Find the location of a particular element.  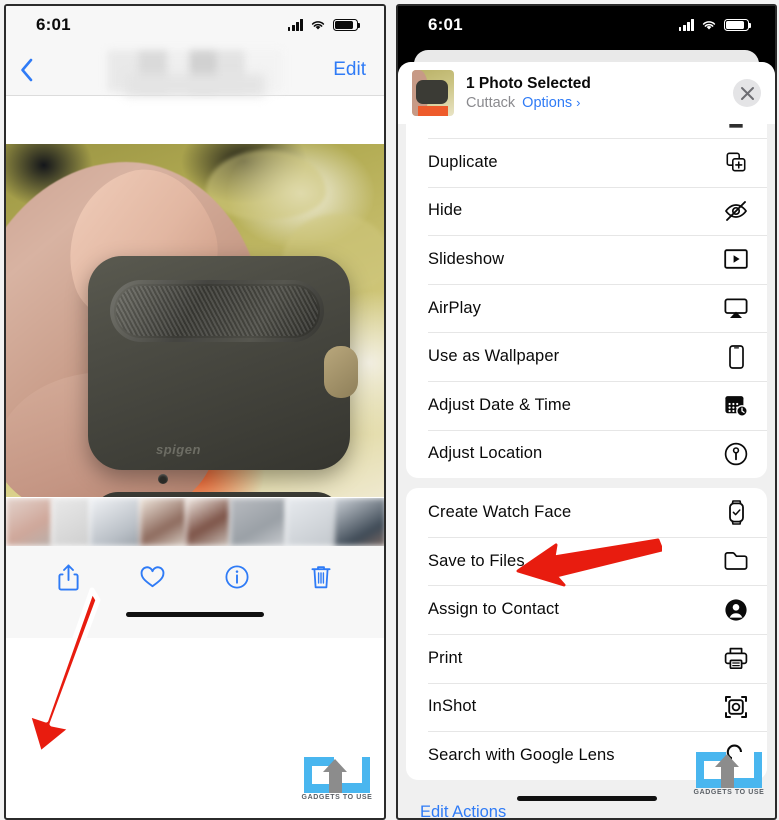

options-button: Options is located at coordinates (547, 103).